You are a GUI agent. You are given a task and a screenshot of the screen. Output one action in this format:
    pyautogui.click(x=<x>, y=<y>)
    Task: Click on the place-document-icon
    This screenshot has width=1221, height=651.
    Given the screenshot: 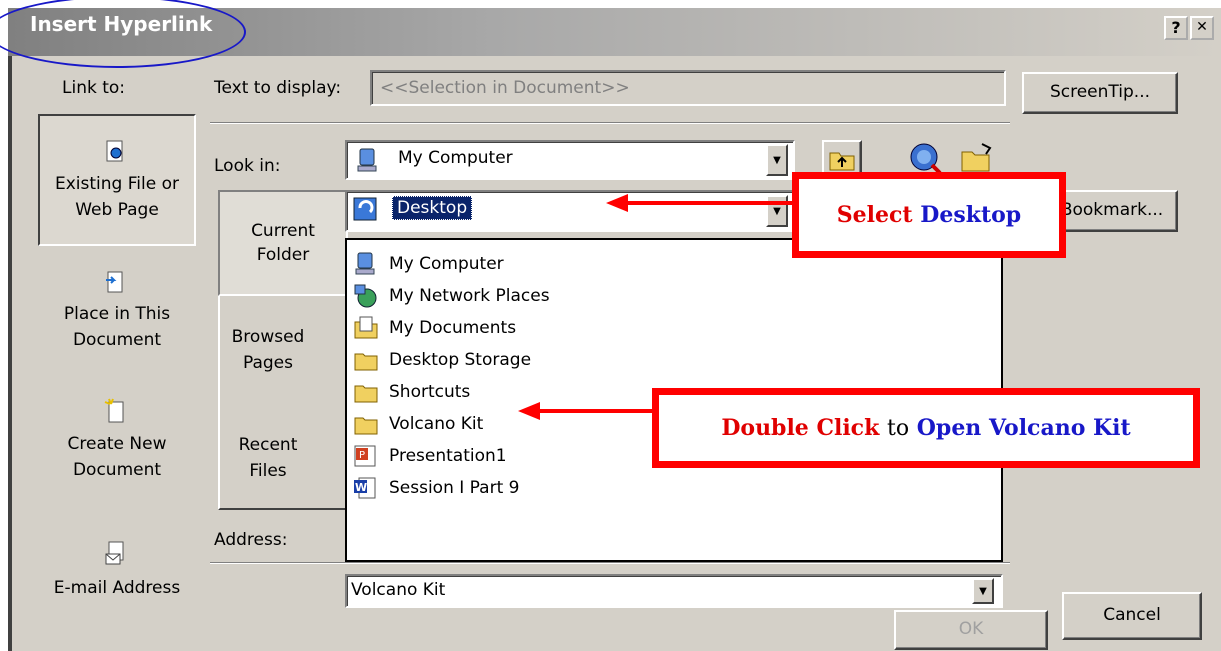 What is the action you would take?
    pyautogui.click(x=115, y=283)
    